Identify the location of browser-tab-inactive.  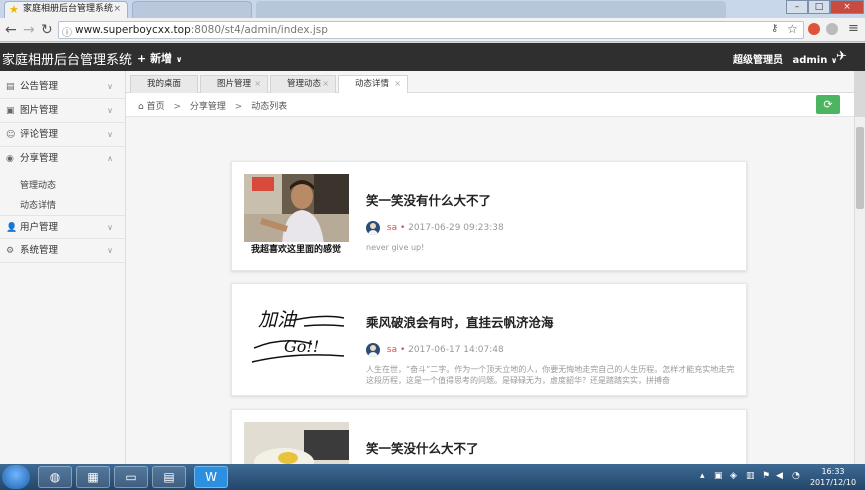
(192, 9).